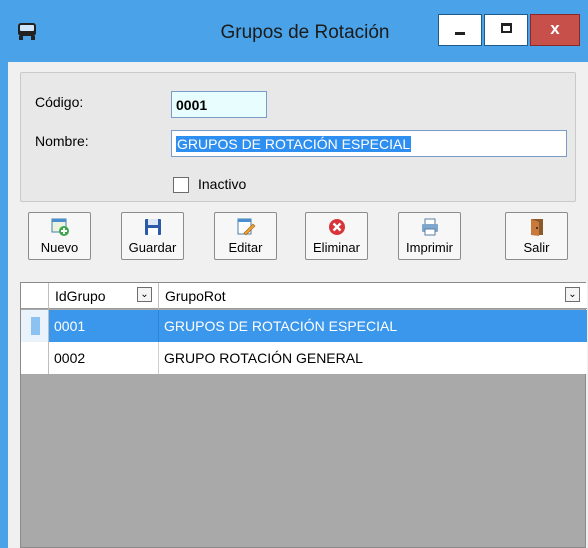 The image size is (588, 548). Describe the element at coordinates (536, 227) in the screenshot. I see `exit-door-icon` at that location.